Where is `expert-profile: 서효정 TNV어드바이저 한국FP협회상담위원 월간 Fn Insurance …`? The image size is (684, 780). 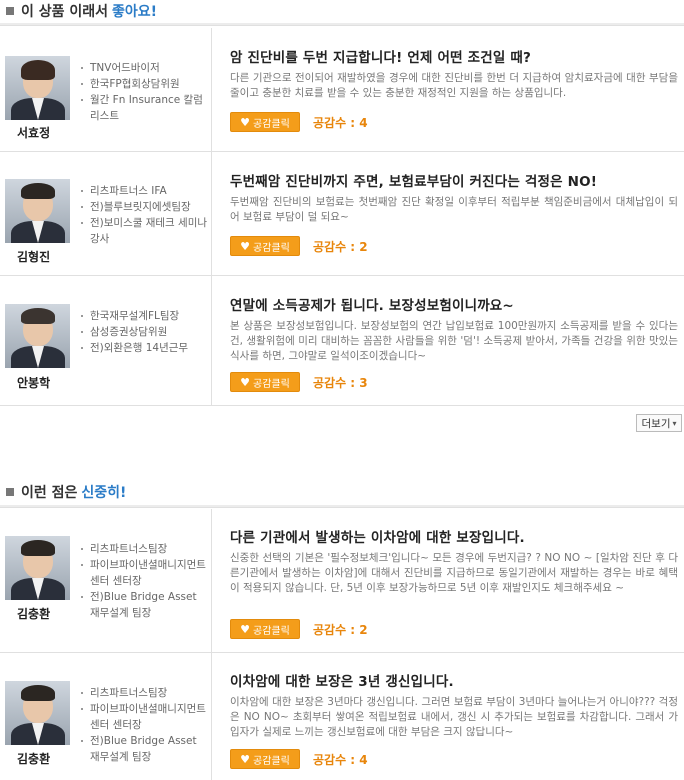
expert-profile: 서효정 TNV어드바이저 한국FP협회상담위원 월간 Fn Insurance … is located at coordinates (106, 89).